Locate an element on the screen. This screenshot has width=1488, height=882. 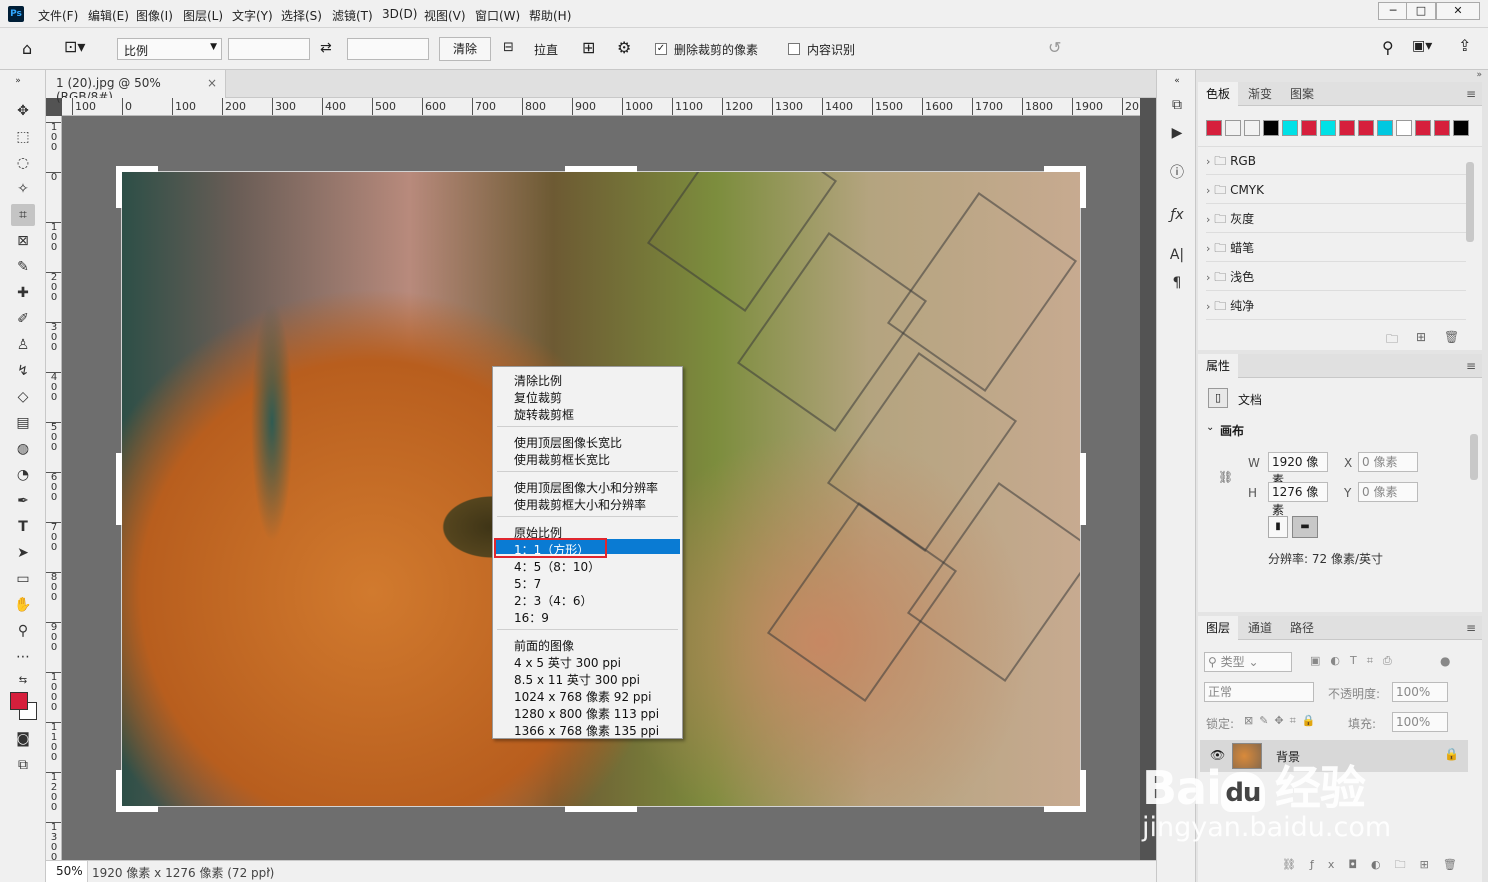
tab-swatches: 色板 is located at coordinates (1218, 94).